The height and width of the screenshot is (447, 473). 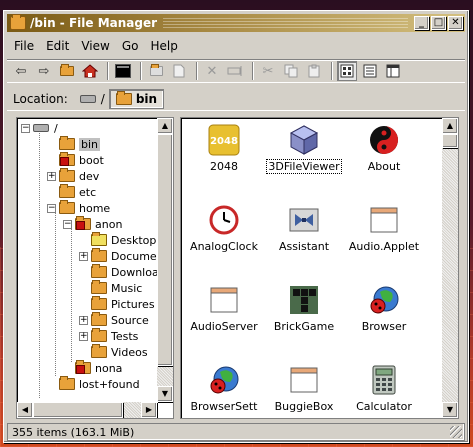 I want to click on tree-item-nona: nona, so click(x=98, y=368).